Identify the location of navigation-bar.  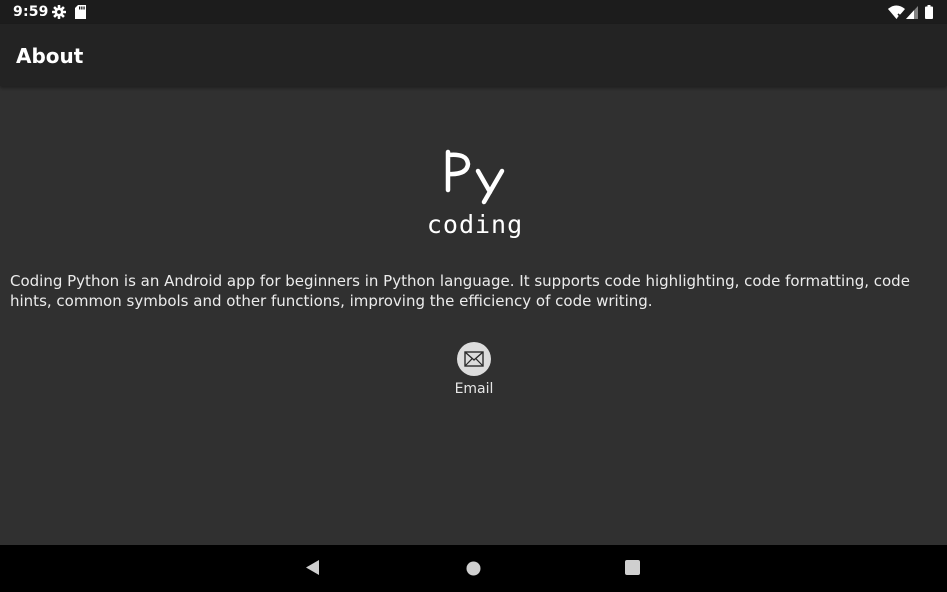
(473, 568).